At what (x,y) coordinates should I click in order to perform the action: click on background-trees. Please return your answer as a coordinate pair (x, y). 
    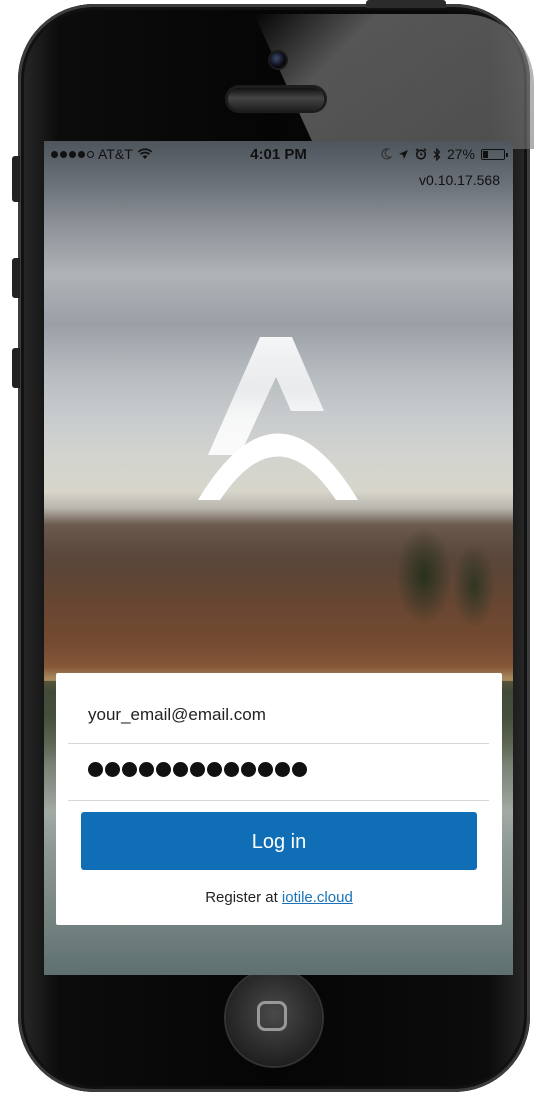
    Looking at the image, I should click on (278, 596).